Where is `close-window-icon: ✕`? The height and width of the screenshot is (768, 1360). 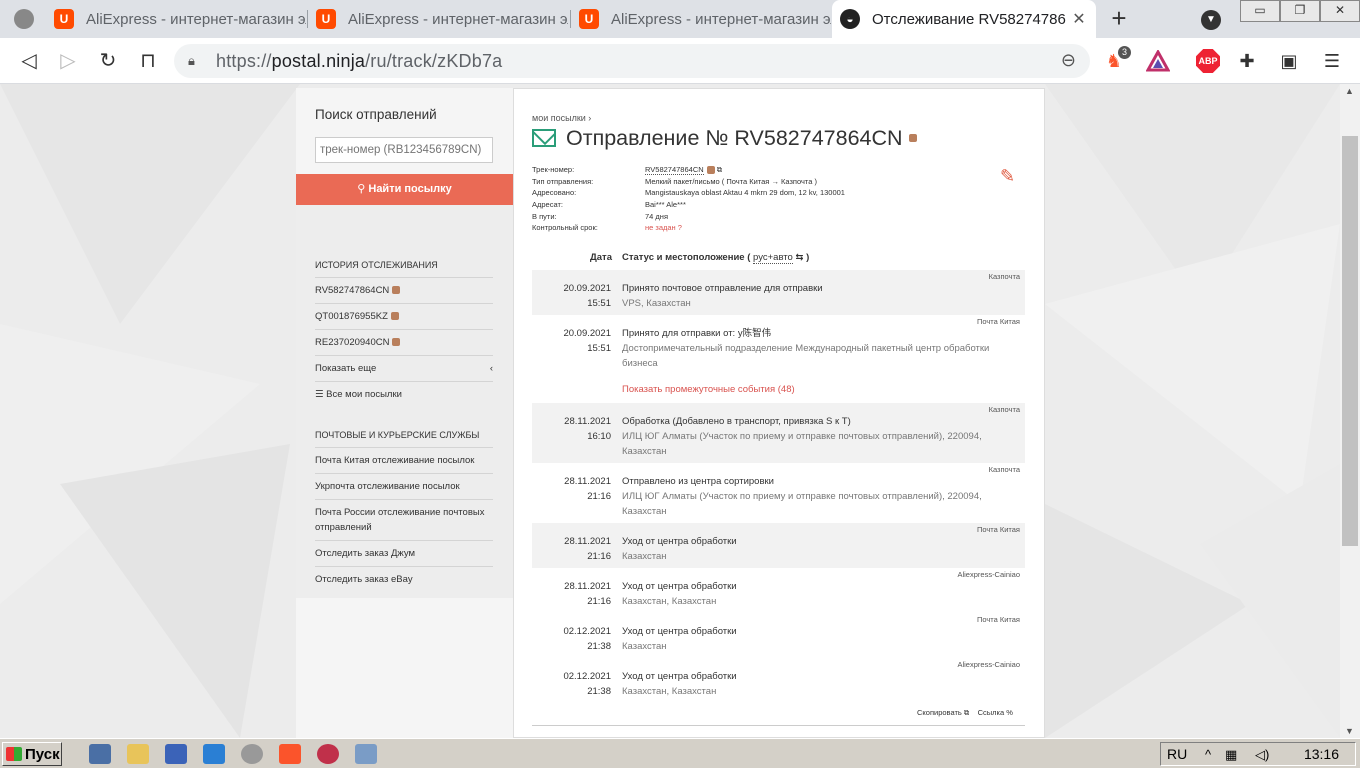 close-window-icon: ✕ is located at coordinates (1340, 11).